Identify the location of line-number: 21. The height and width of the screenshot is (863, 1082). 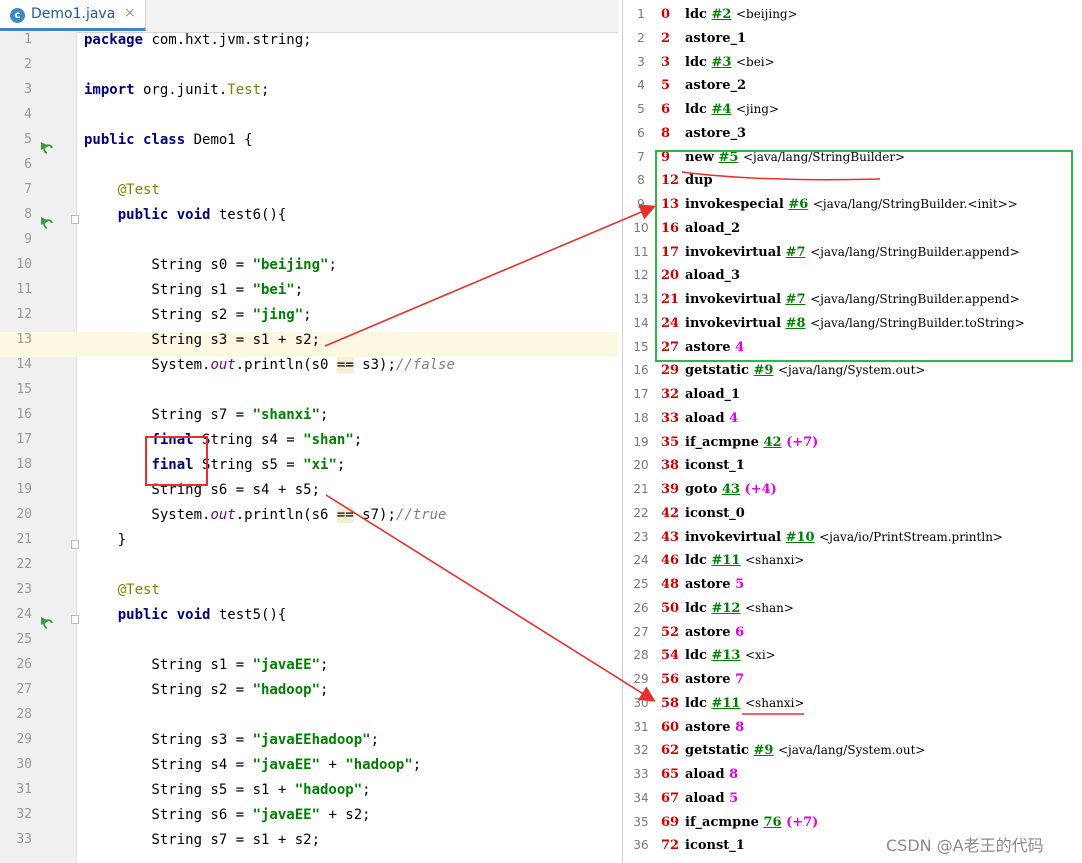
(24, 539).